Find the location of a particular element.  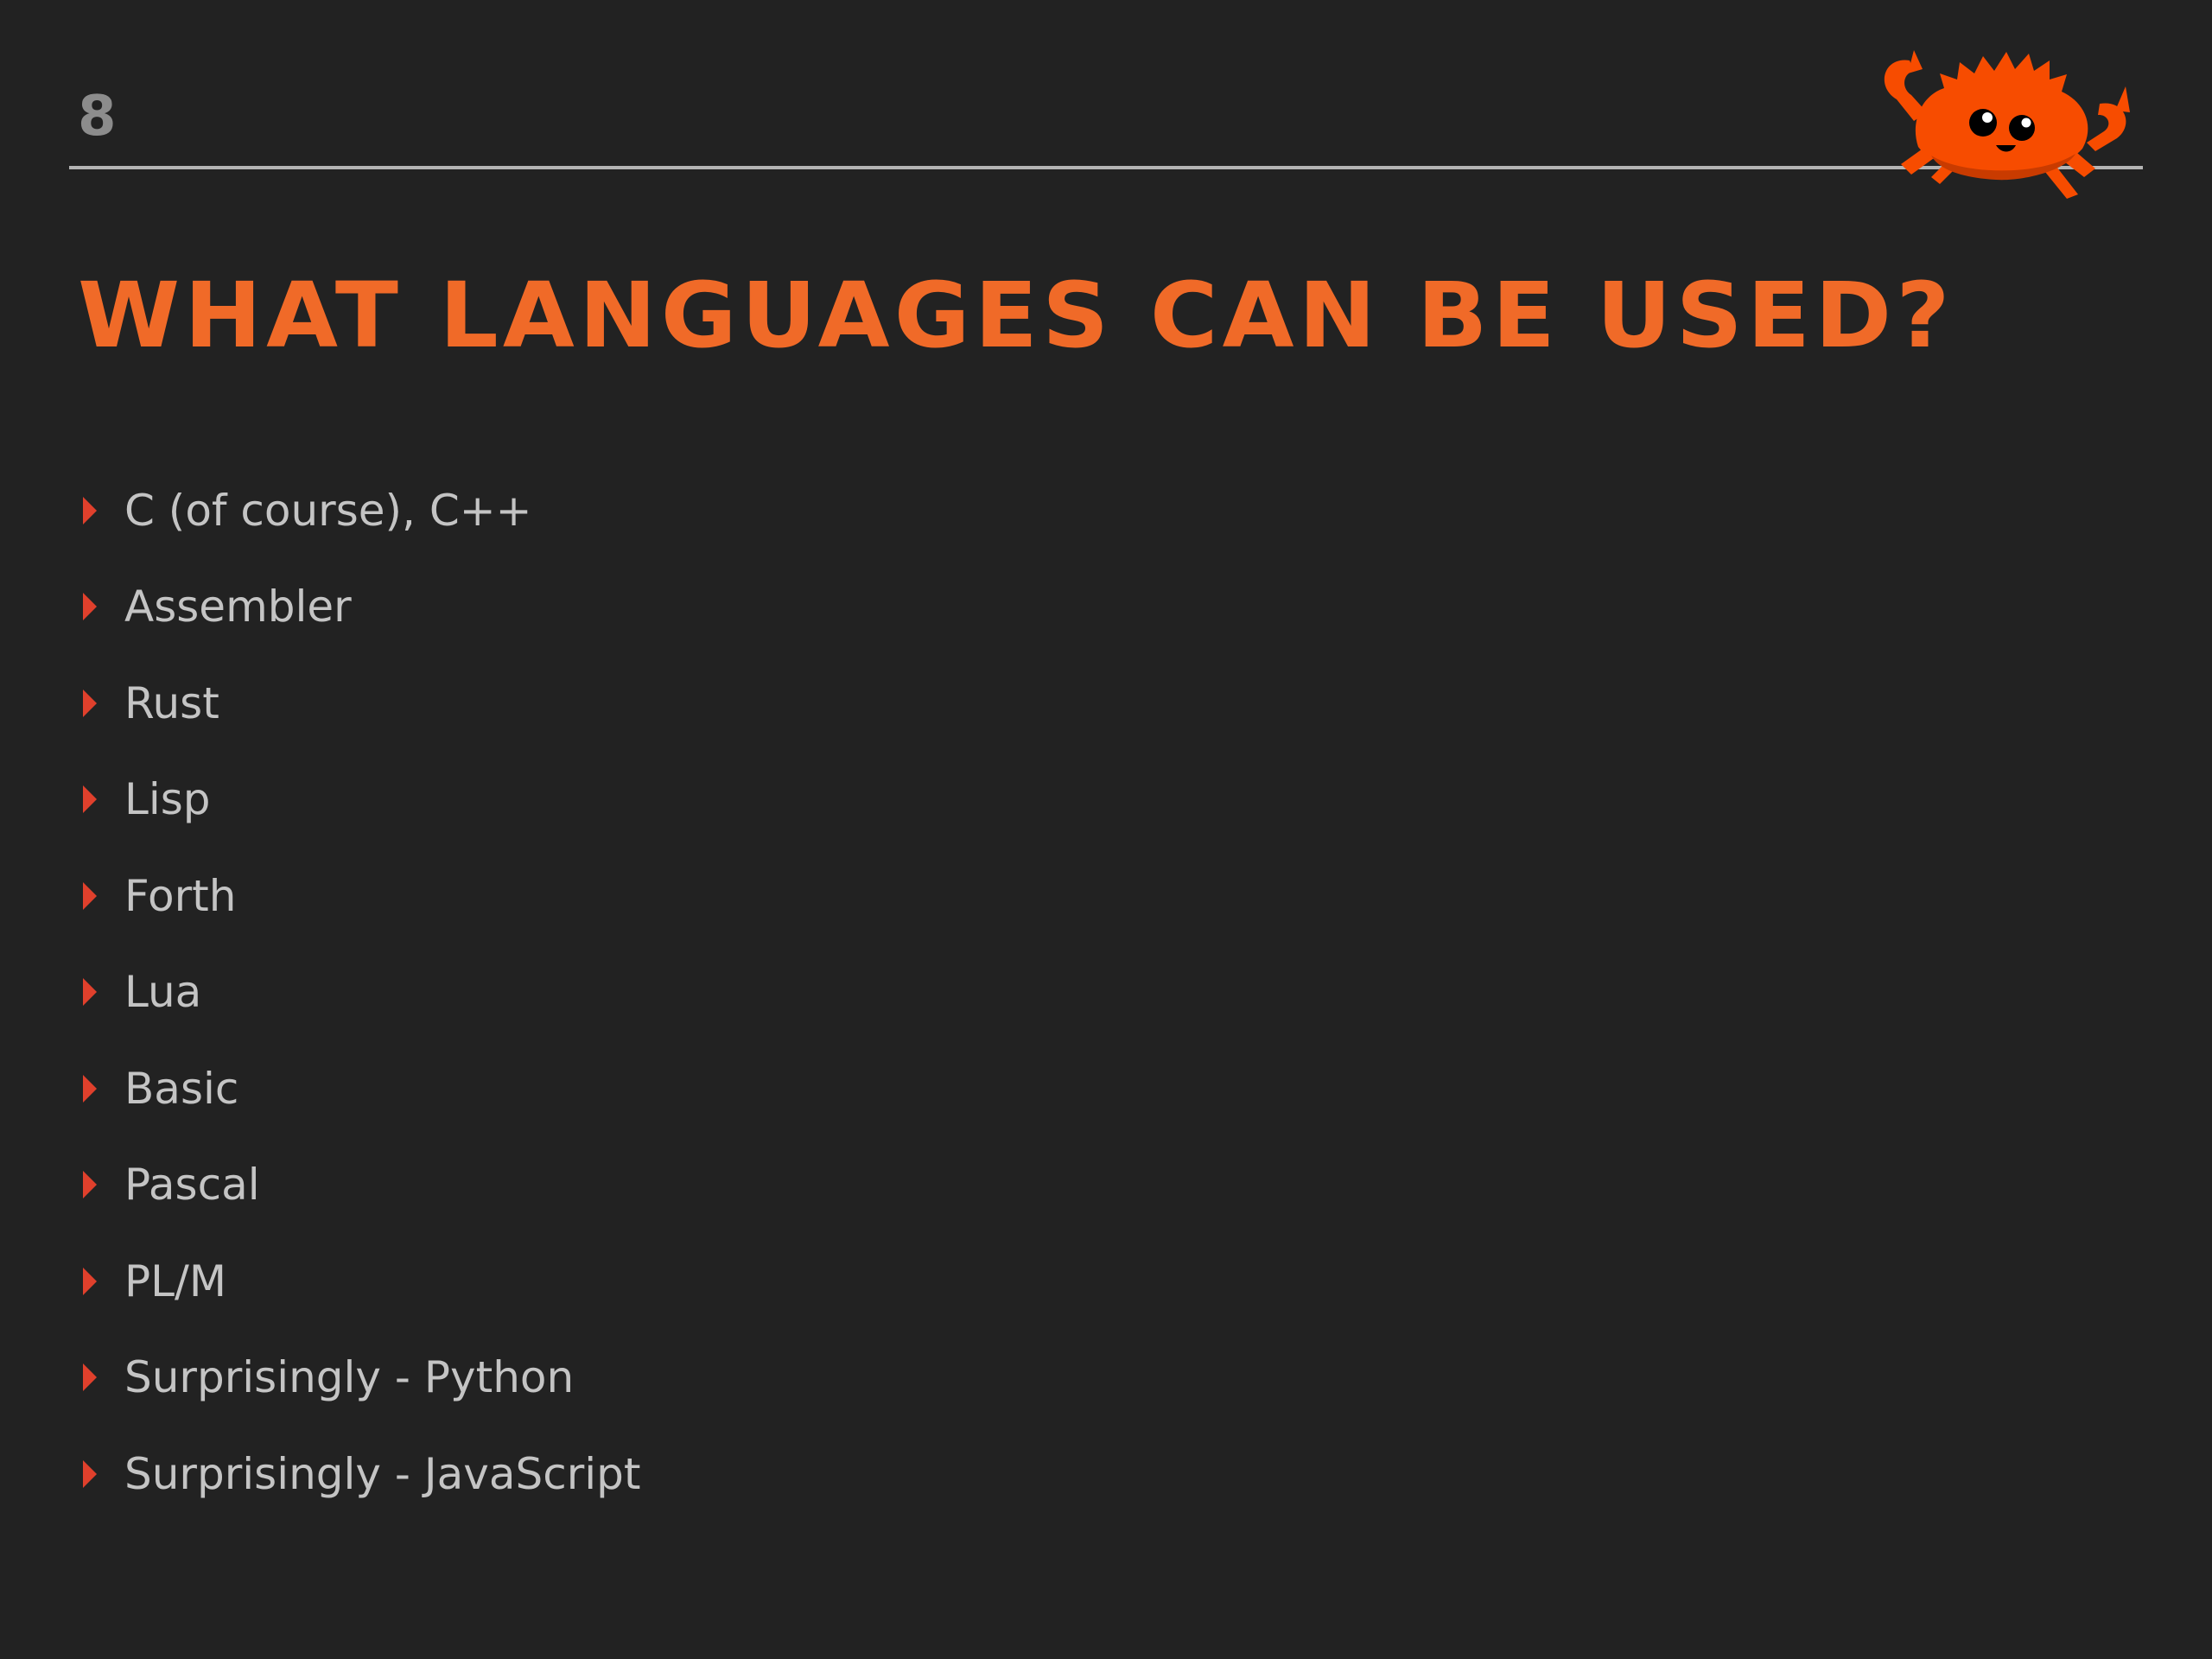

list-item: Rust is located at coordinates (362, 703).